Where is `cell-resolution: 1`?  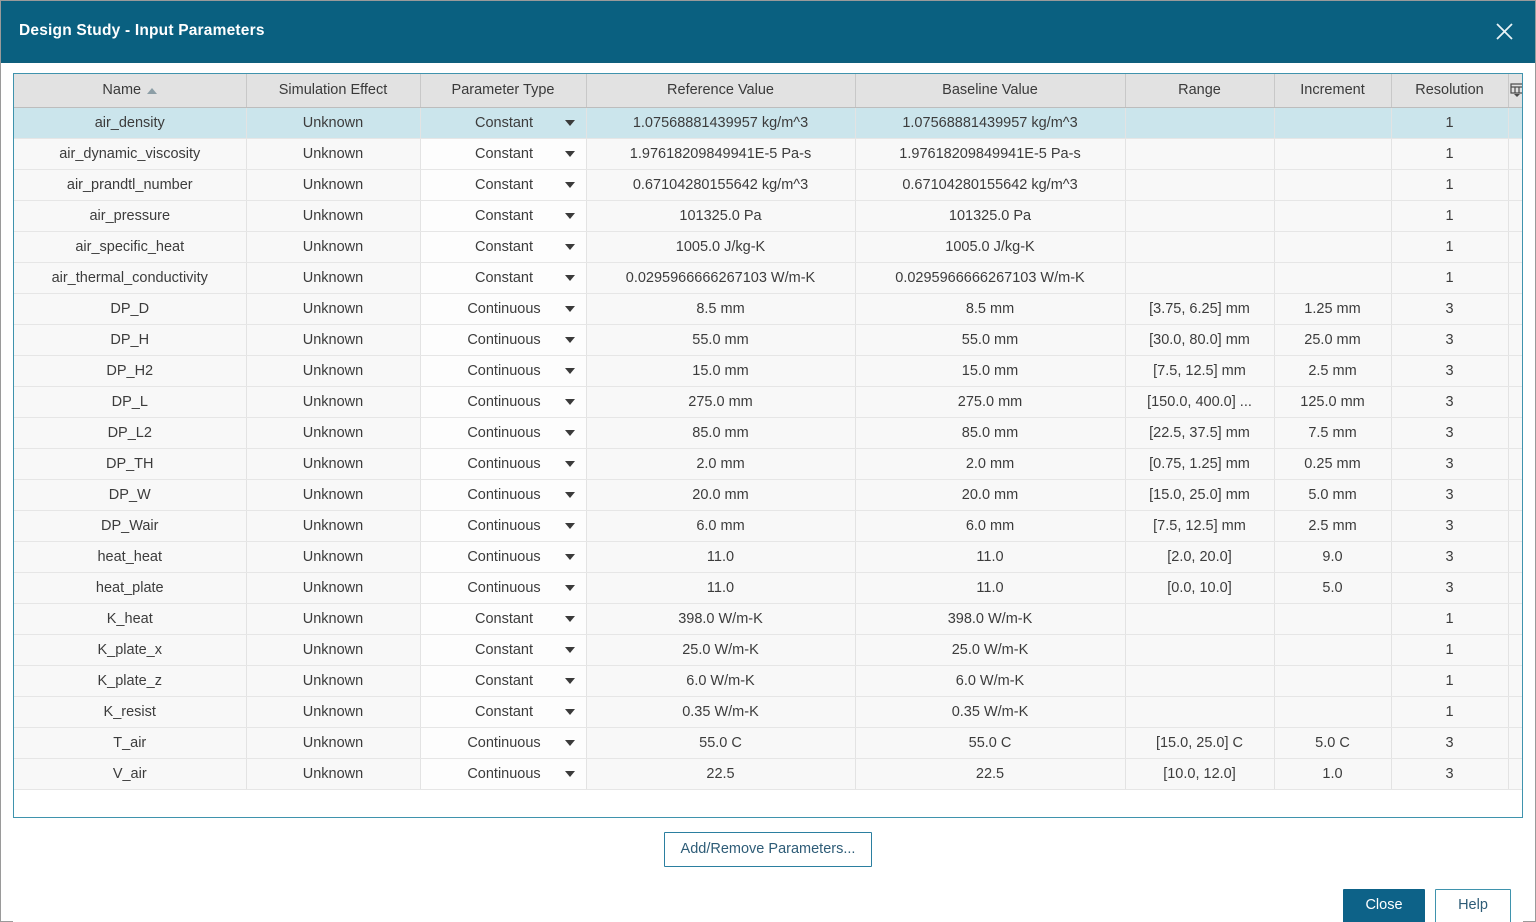 cell-resolution: 1 is located at coordinates (1450, 619).